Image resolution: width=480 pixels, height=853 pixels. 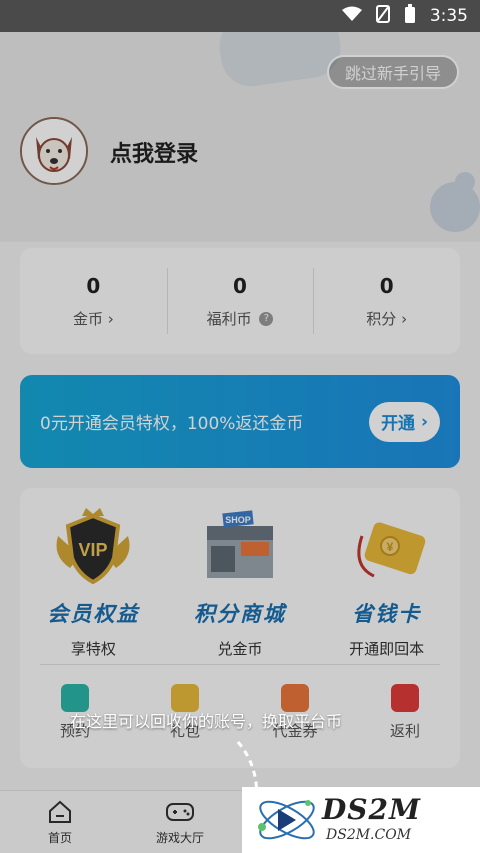 What do you see at coordinates (240, 649) in the screenshot?
I see `feature-subtitle: 兑金币` at bounding box center [240, 649].